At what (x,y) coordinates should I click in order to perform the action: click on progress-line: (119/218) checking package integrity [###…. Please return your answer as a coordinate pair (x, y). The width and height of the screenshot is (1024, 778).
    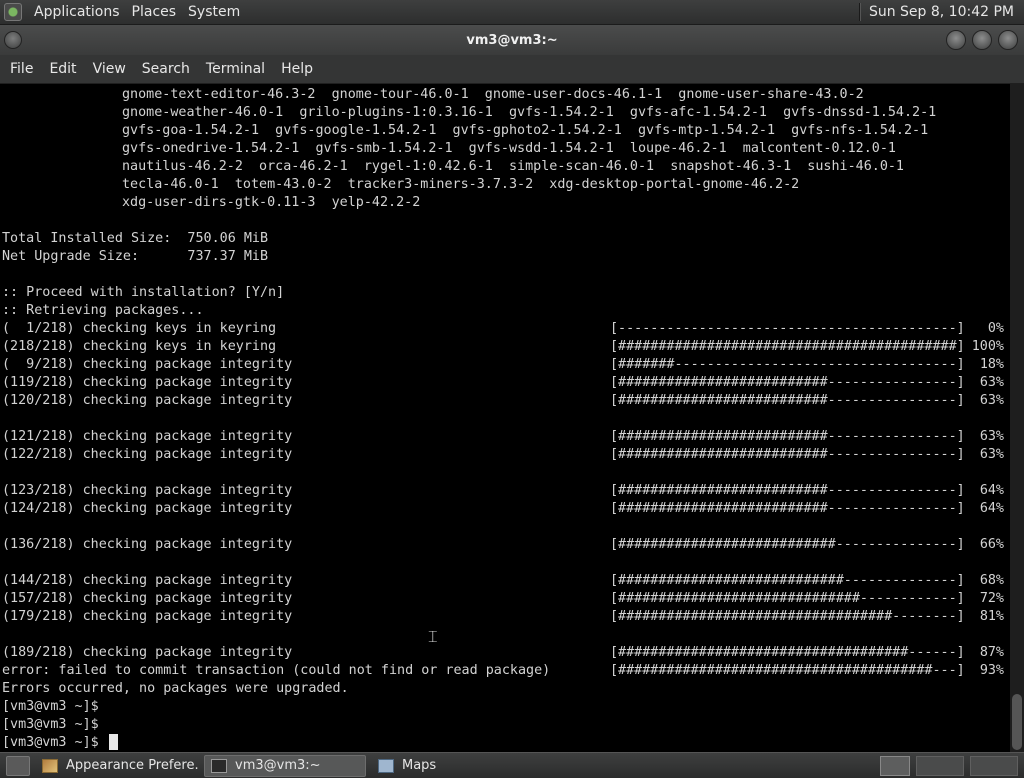
    Looking at the image, I should click on (505, 383).